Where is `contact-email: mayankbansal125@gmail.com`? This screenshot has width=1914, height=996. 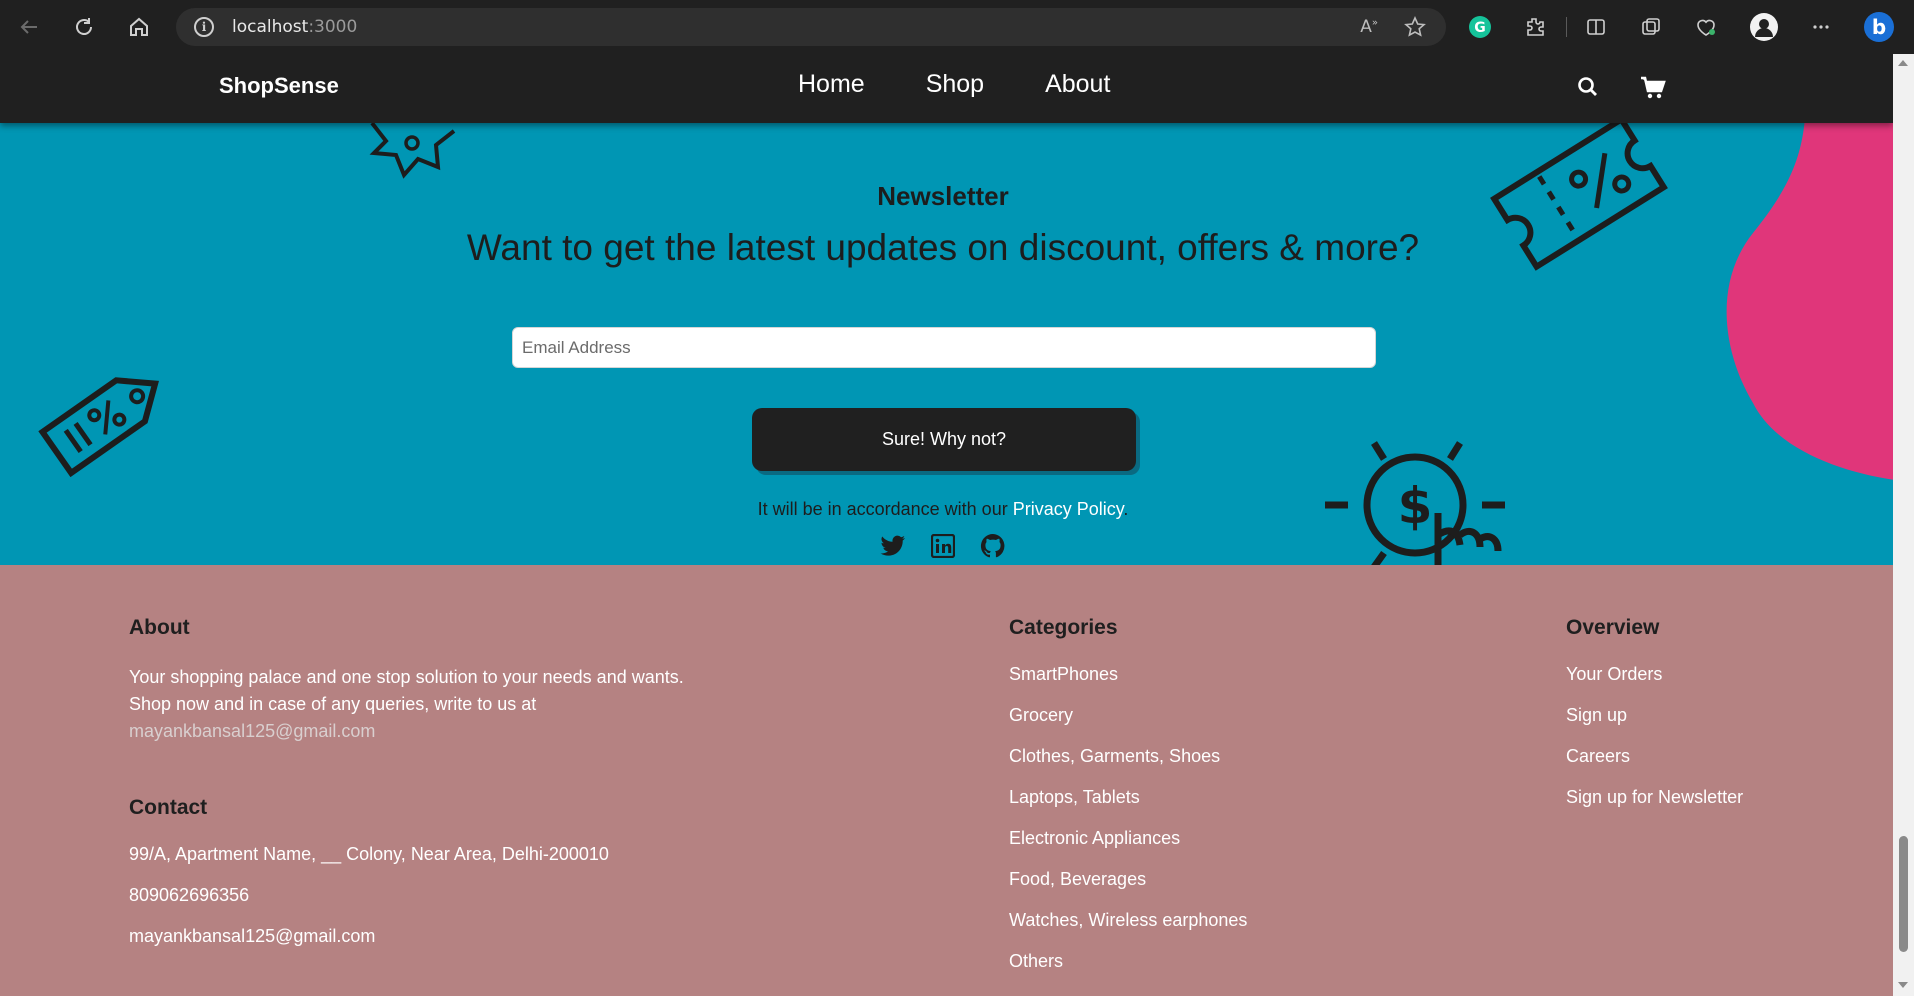 contact-email: mayankbansal125@gmail.com is located at coordinates (439, 946).